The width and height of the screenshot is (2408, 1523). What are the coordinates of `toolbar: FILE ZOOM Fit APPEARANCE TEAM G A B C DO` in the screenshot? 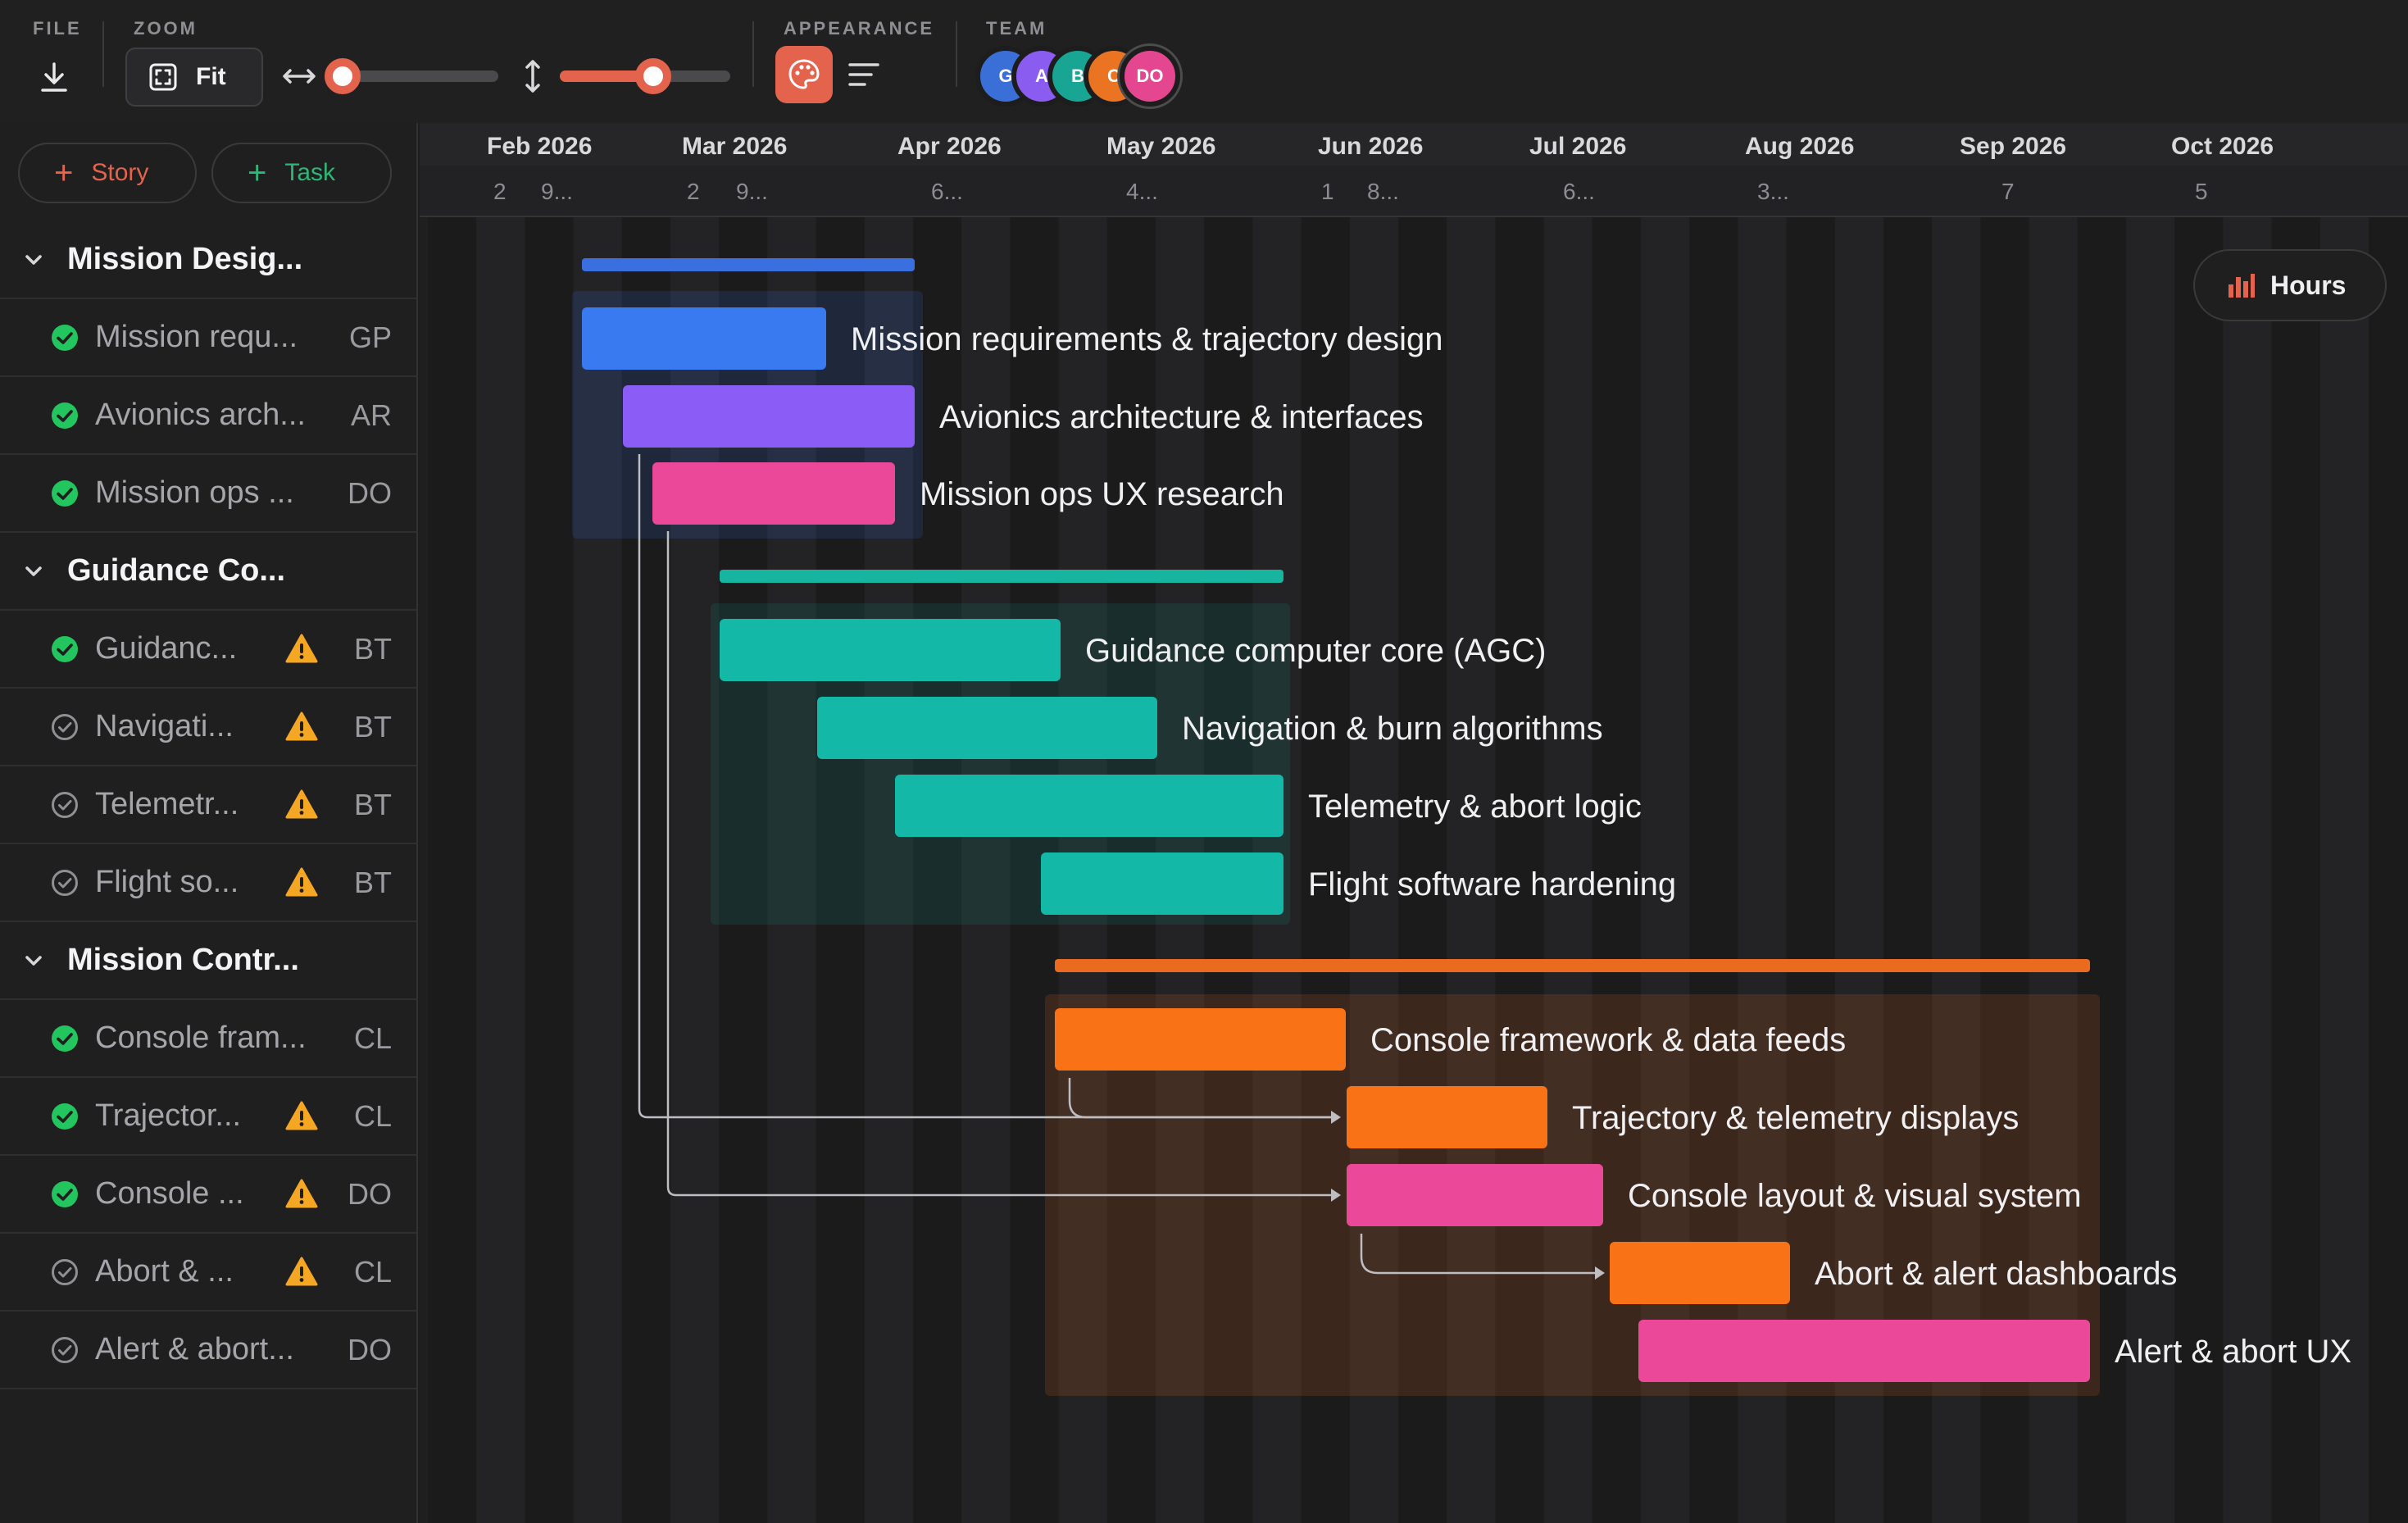 It's located at (1204, 62).